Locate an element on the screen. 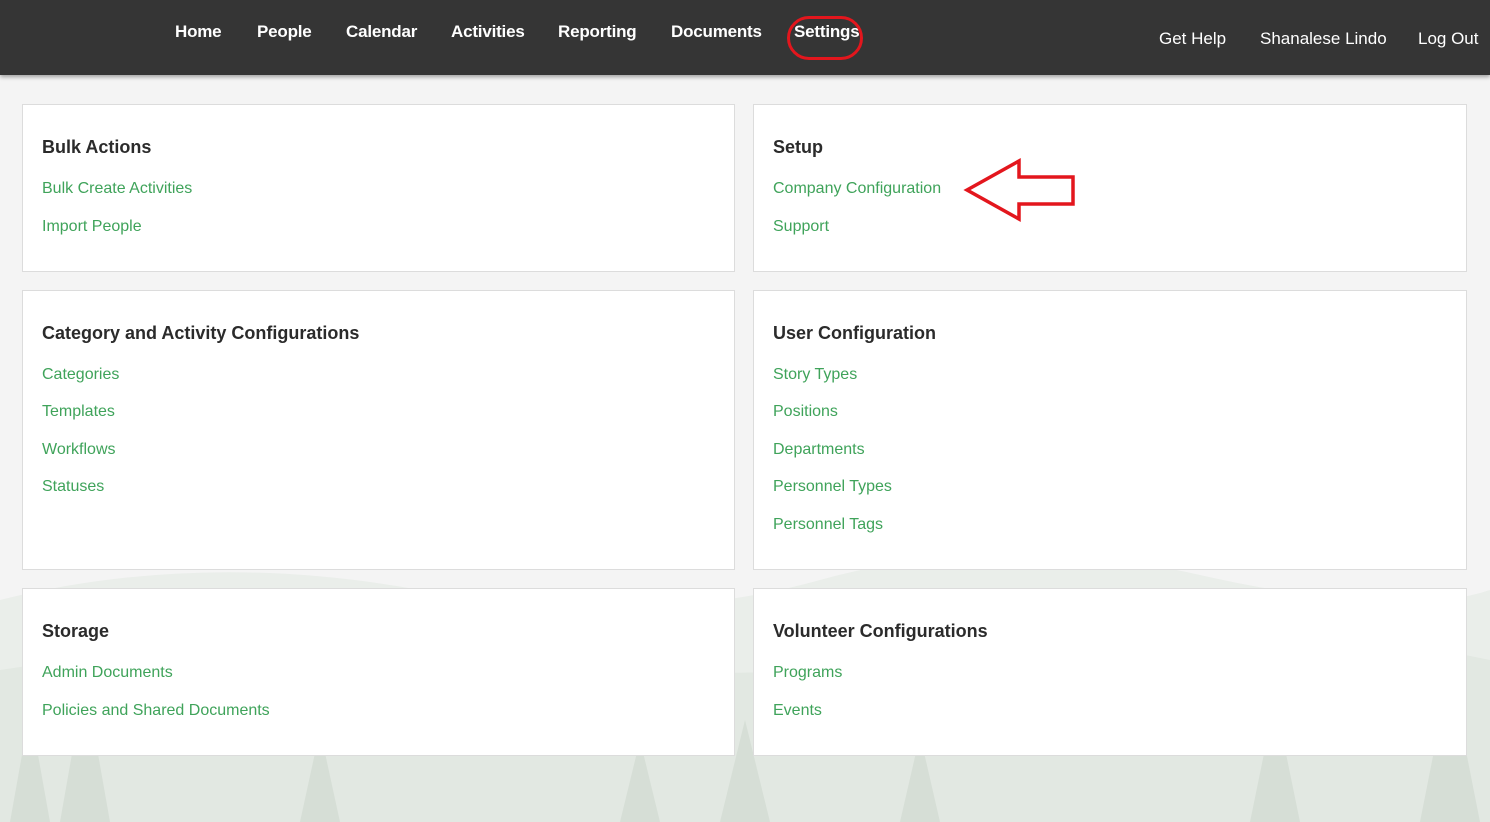  events-link: Events is located at coordinates (797, 711).